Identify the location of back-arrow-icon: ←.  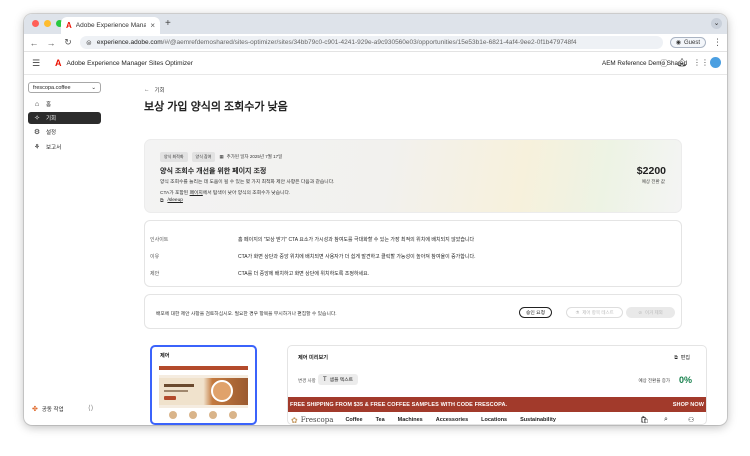
(34, 43).